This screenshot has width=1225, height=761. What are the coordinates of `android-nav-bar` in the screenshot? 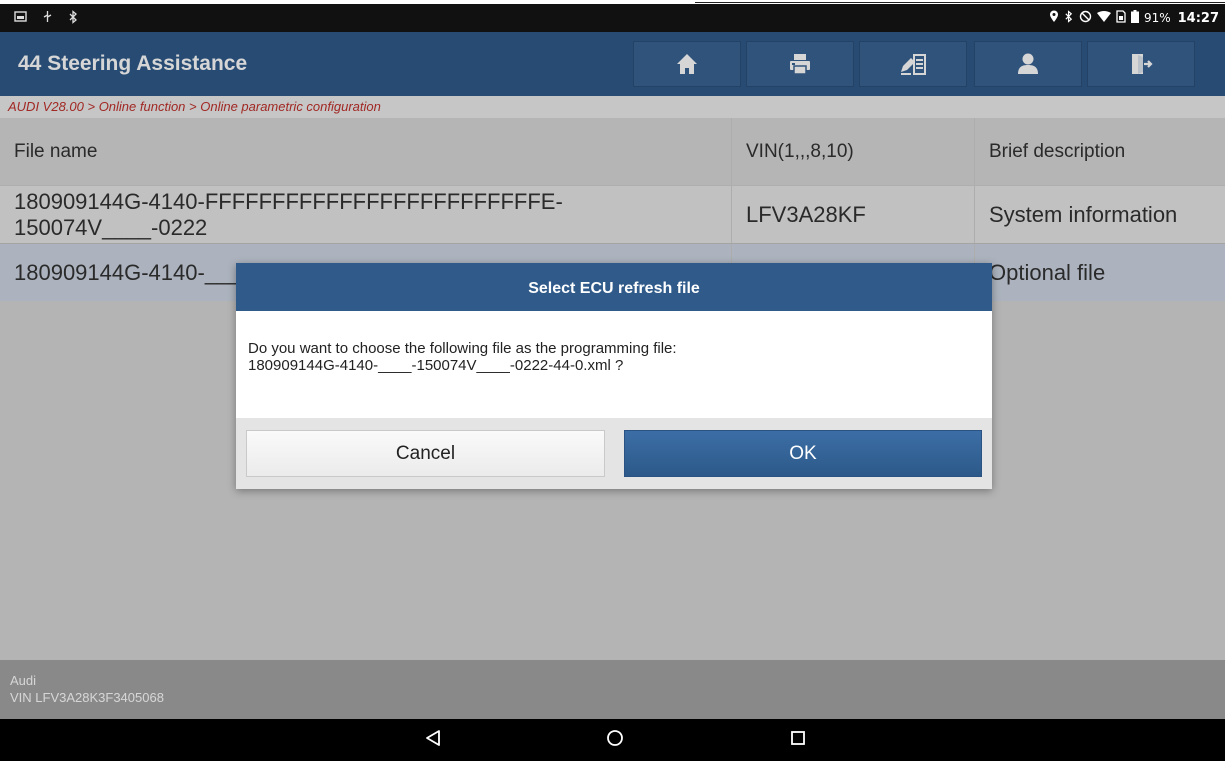 It's located at (612, 740).